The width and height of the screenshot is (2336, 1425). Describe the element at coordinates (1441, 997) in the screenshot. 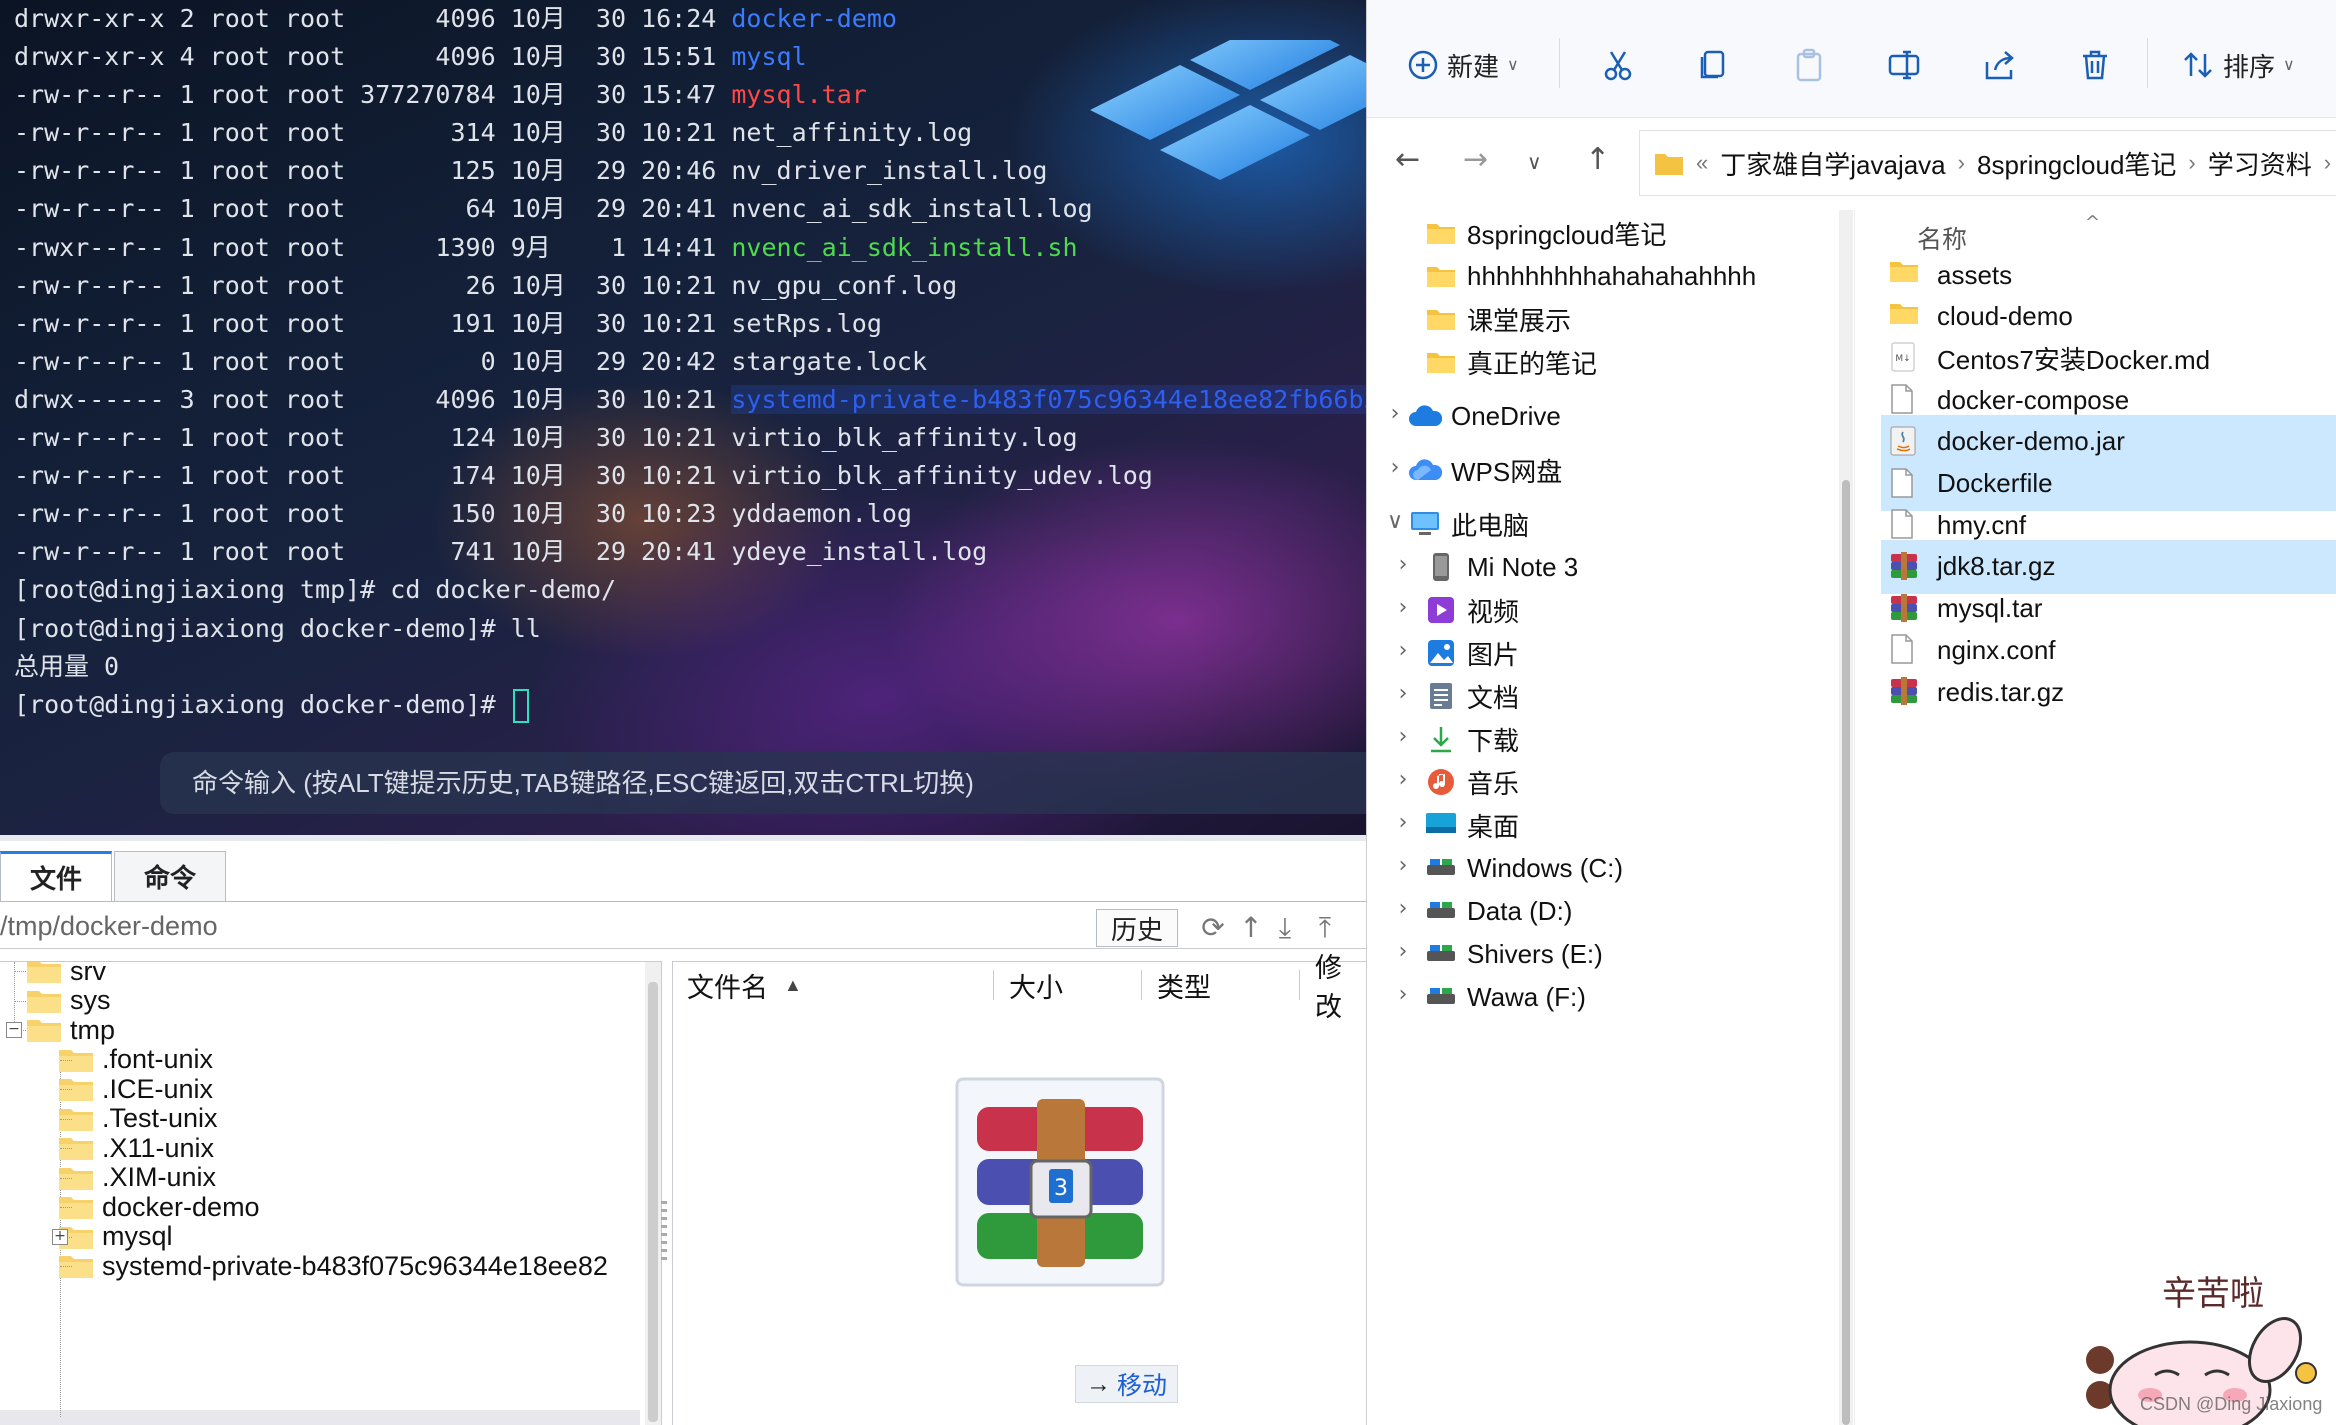

I see `drive-icon` at that location.